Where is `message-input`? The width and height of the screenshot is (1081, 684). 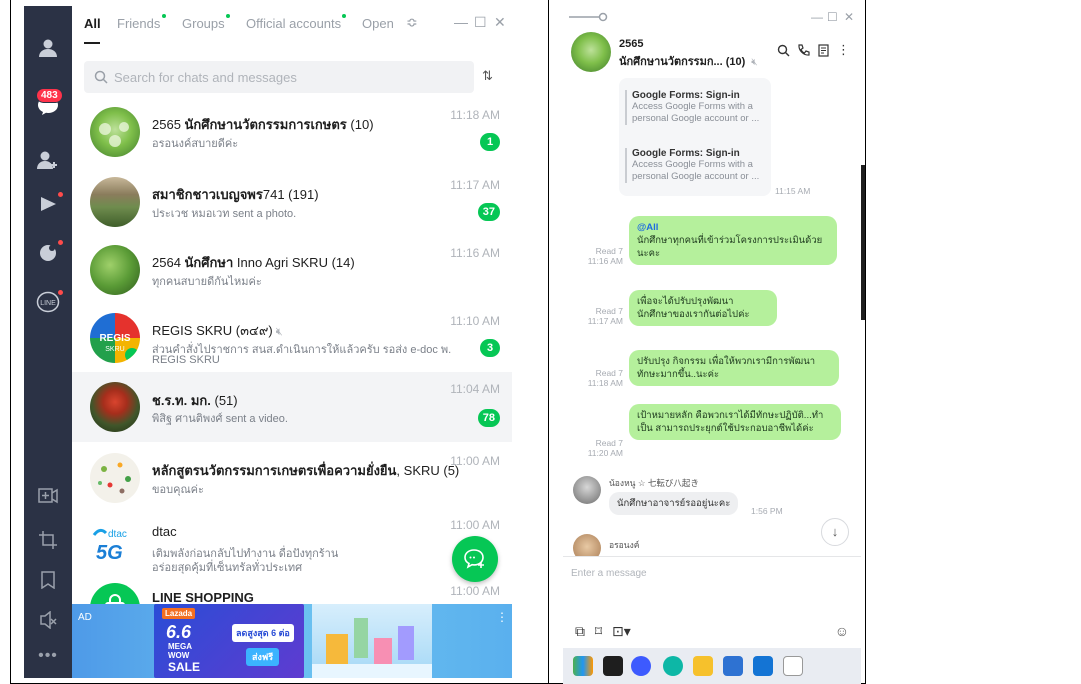 message-input is located at coordinates (711, 573).